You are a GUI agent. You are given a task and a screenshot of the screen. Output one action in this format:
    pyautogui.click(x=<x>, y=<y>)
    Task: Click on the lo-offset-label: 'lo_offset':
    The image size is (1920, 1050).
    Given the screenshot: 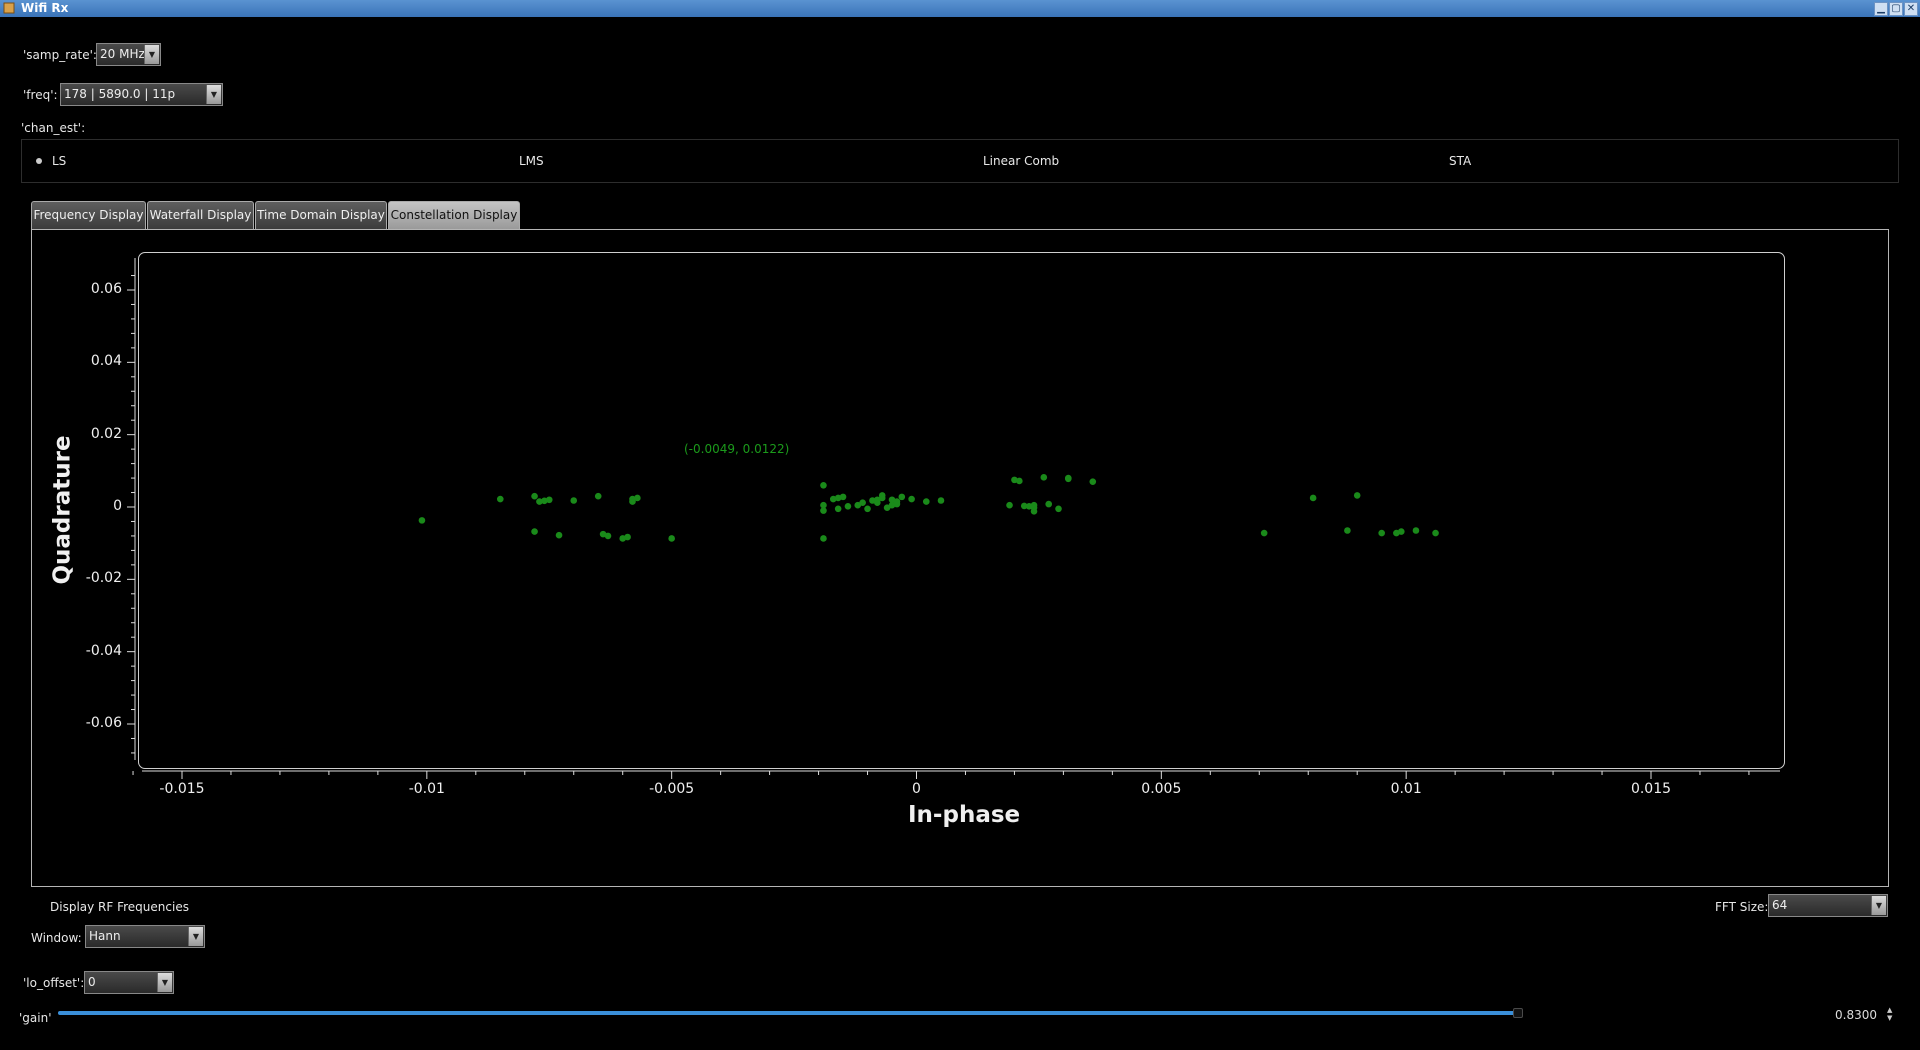 What is the action you would take?
    pyautogui.click(x=54, y=983)
    